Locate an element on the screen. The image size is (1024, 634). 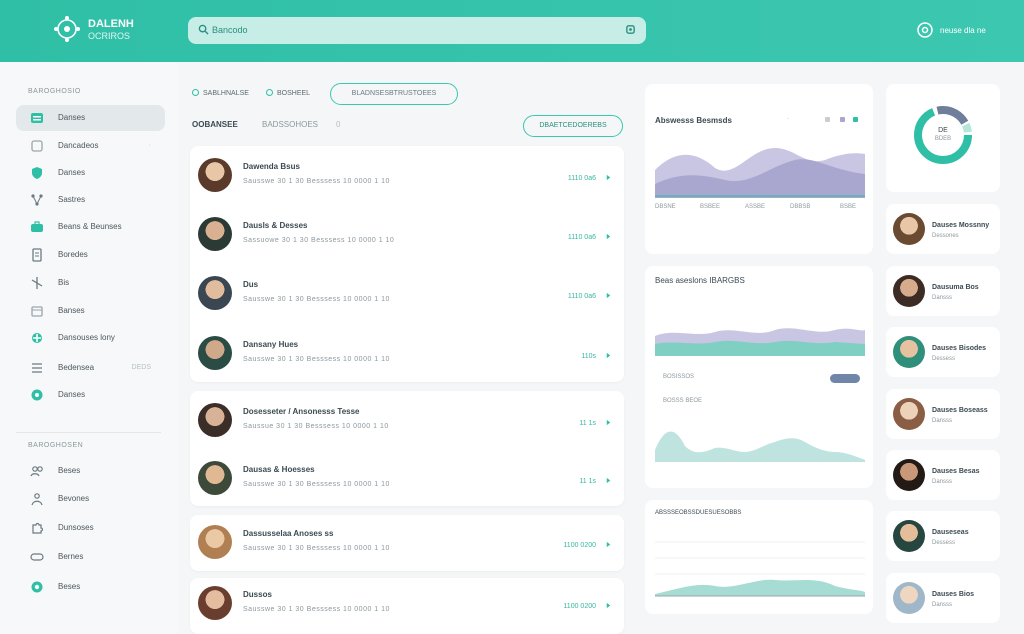
filter-pill: BLADNSESBTRUSTOEES is located at coordinates (394, 94).